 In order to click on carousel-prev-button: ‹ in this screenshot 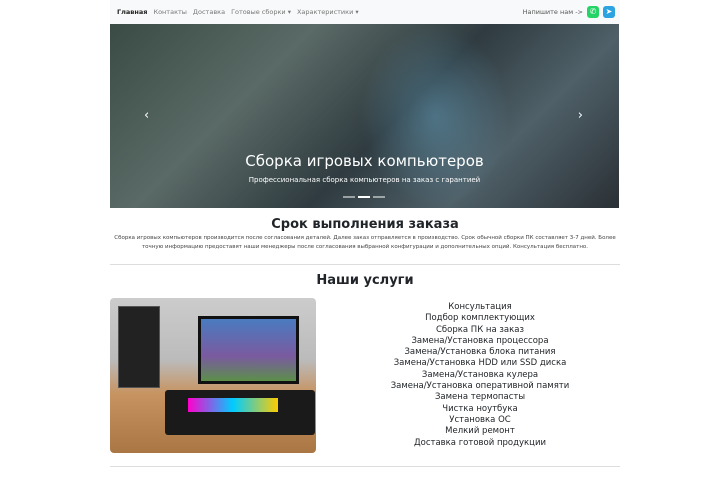, I will do `click(146, 115)`.